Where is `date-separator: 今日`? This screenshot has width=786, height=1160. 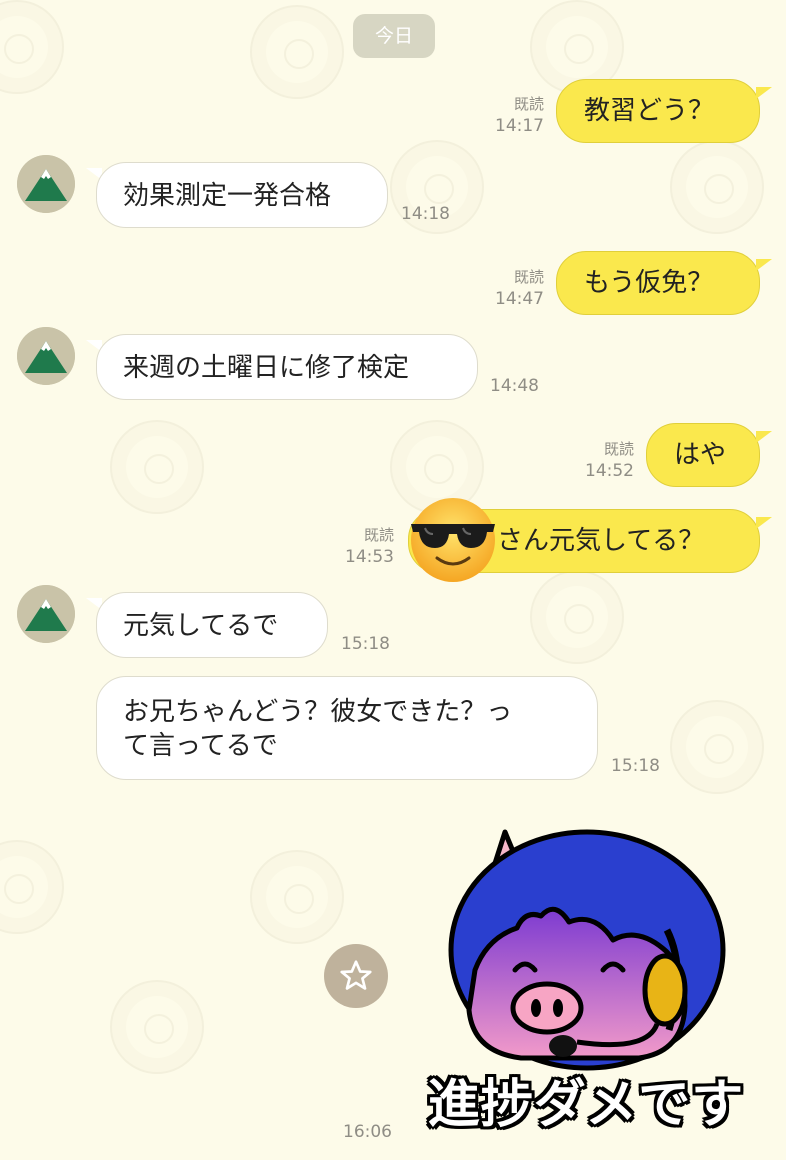 date-separator: 今日 is located at coordinates (394, 36).